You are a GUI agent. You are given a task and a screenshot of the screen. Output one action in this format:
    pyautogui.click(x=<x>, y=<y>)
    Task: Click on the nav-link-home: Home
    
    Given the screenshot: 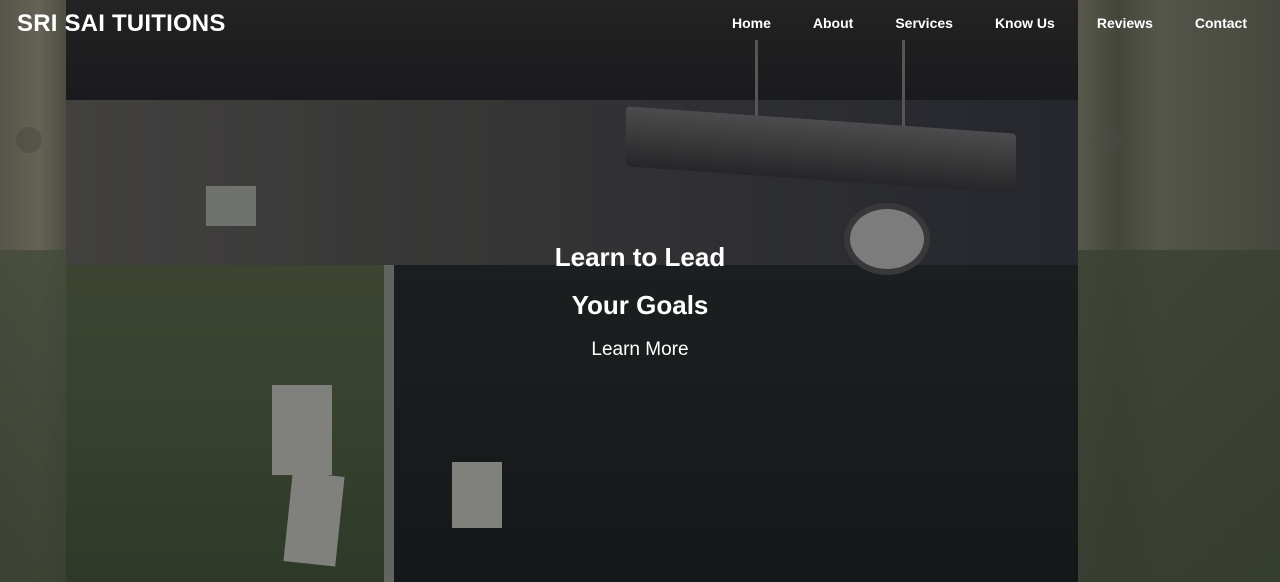 What is the action you would take?
    pyautogui.click(x=751, y=23)
    